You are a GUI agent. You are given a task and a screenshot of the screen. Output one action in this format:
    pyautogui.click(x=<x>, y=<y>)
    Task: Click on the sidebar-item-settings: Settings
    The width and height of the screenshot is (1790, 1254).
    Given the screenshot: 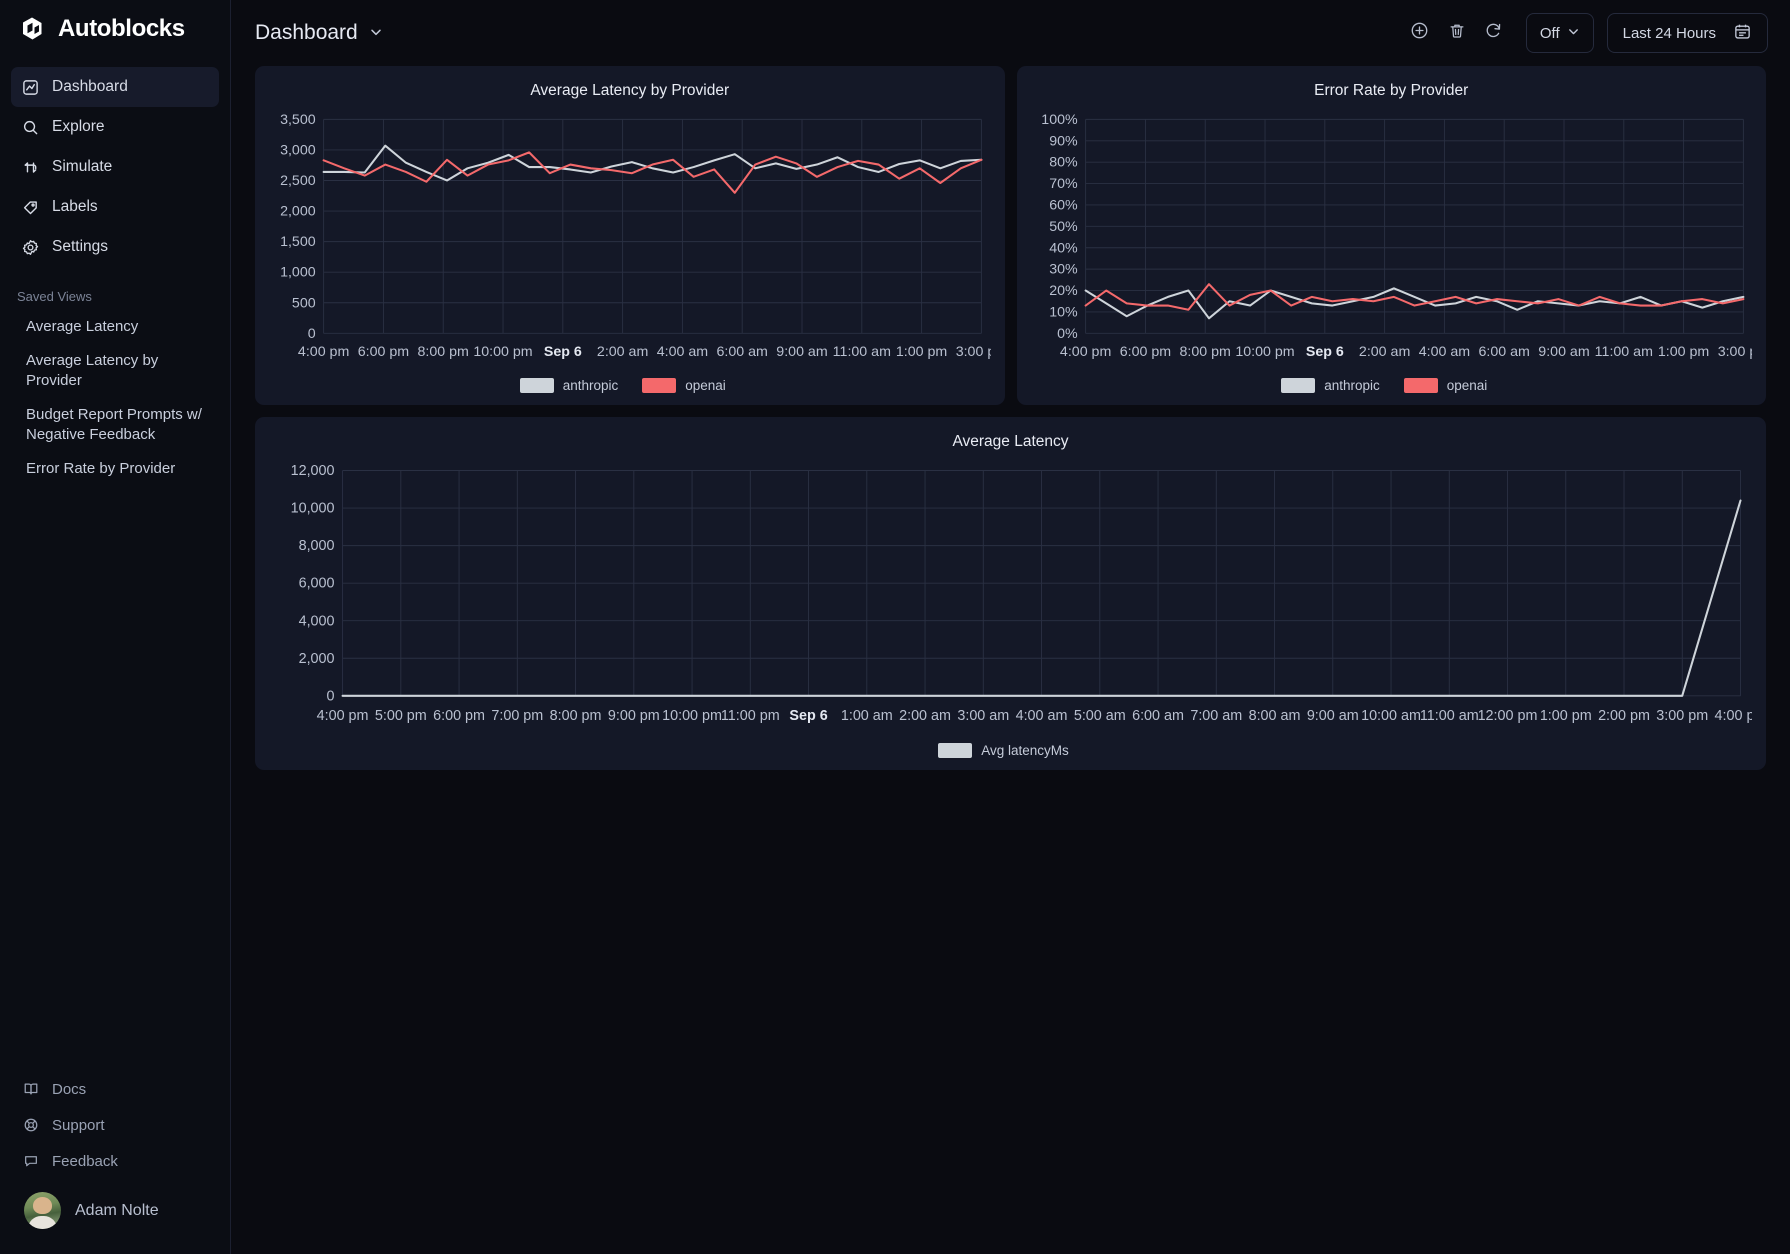 What is the action you would take?
    pyautogui.click(x=115, y=247)
    